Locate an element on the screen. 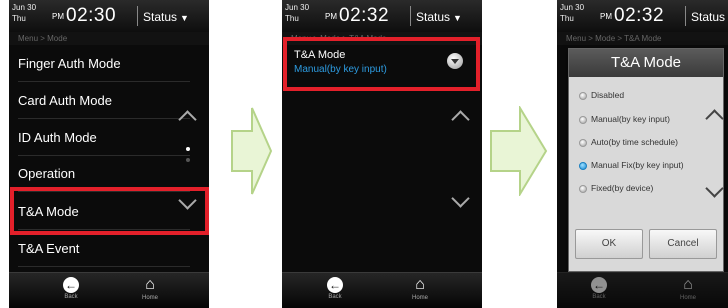  option-manual-by-key-input: Manual(by key input) is located at coordinates (624, 119).